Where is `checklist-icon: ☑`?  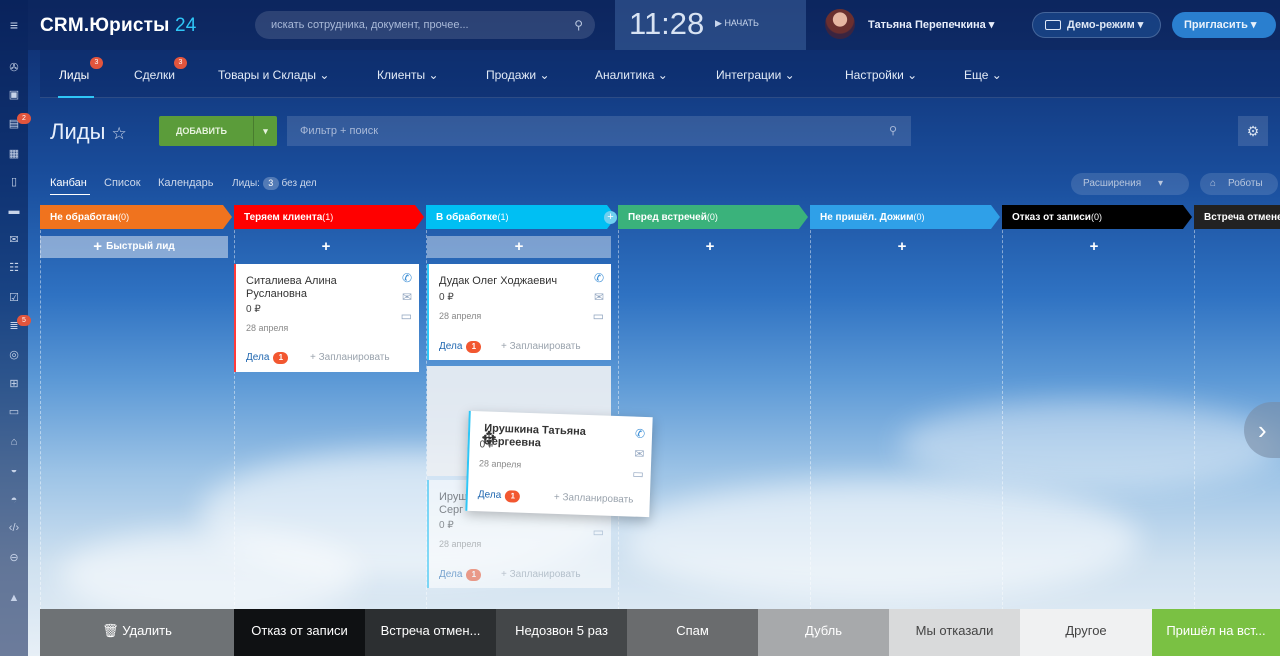
checklist-icon: ☑ is located at coordinates (14, 298).